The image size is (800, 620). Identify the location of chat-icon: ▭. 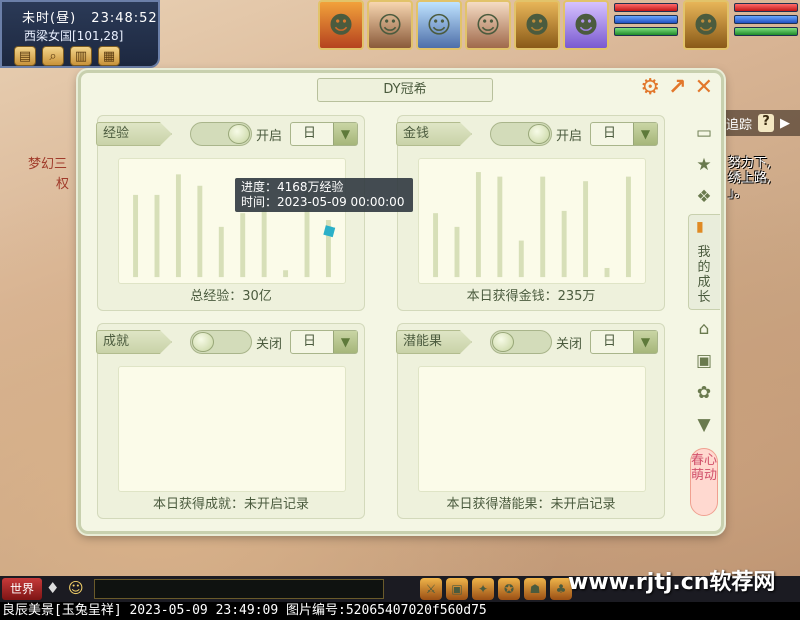
(704, 133).